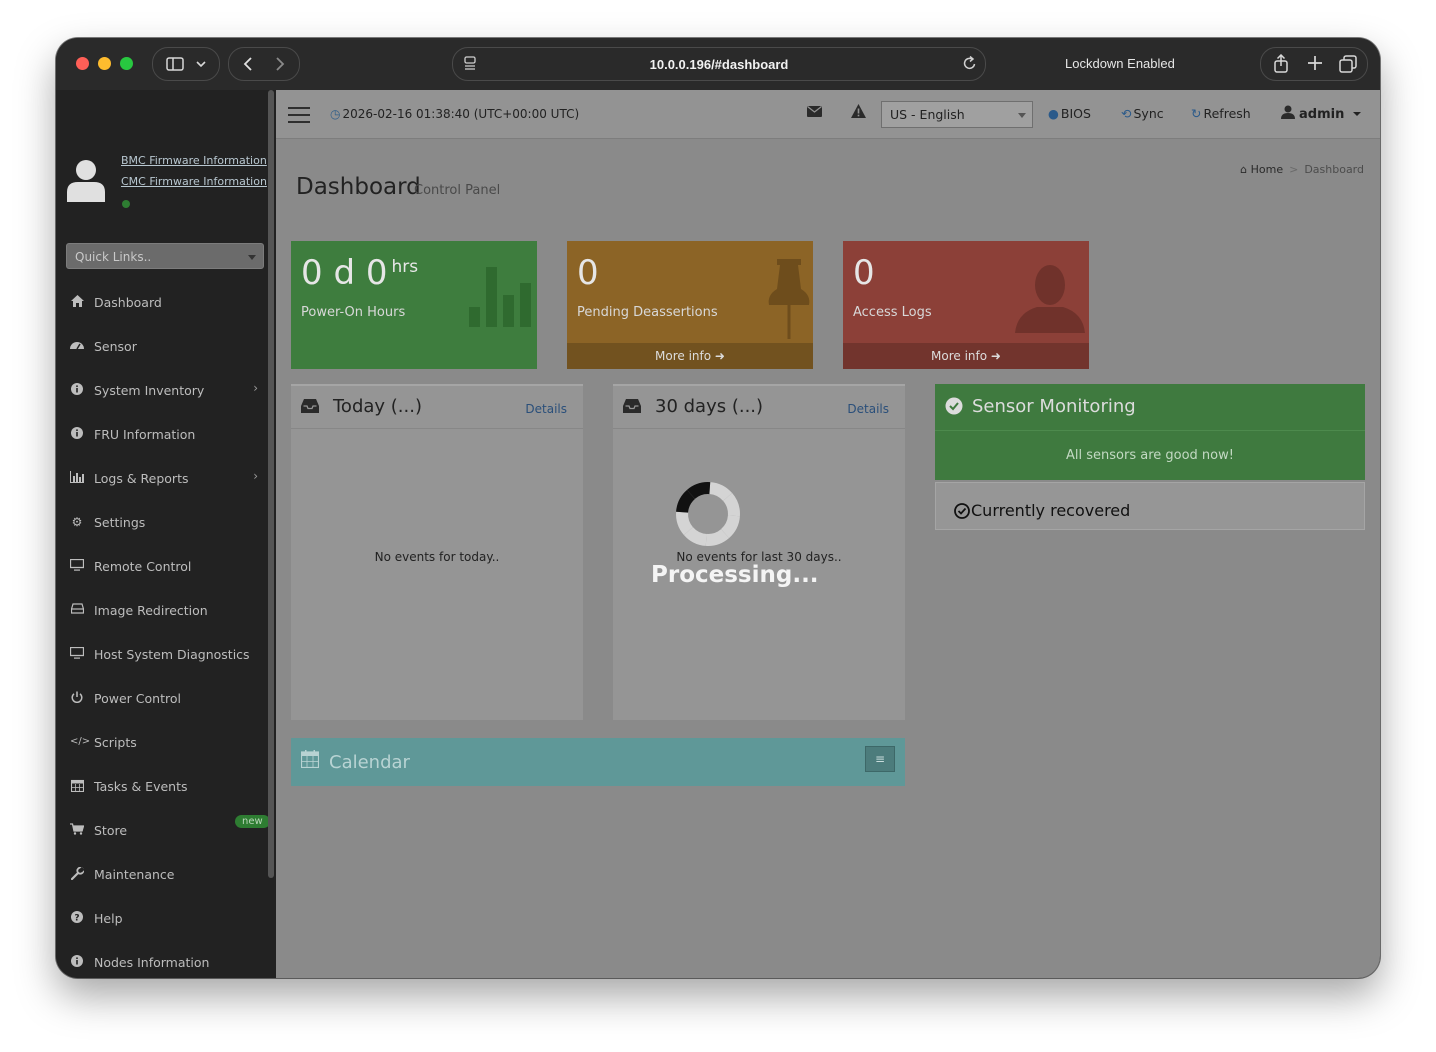  I want to click on currently-recovered-label: Currently recovered, so click(1050, 510).